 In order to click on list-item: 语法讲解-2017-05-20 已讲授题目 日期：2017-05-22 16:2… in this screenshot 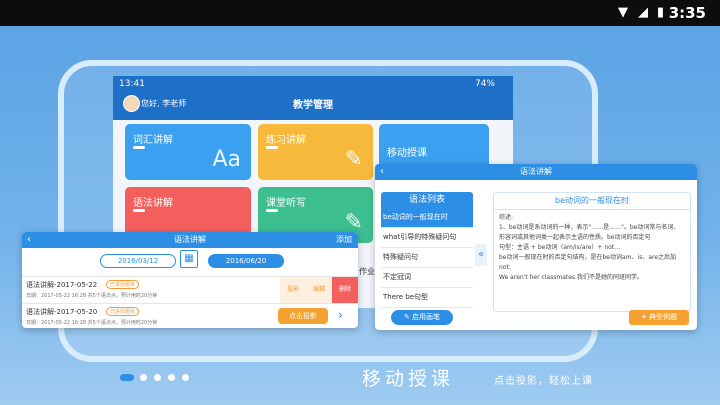, I will do `click(190, 315)`.